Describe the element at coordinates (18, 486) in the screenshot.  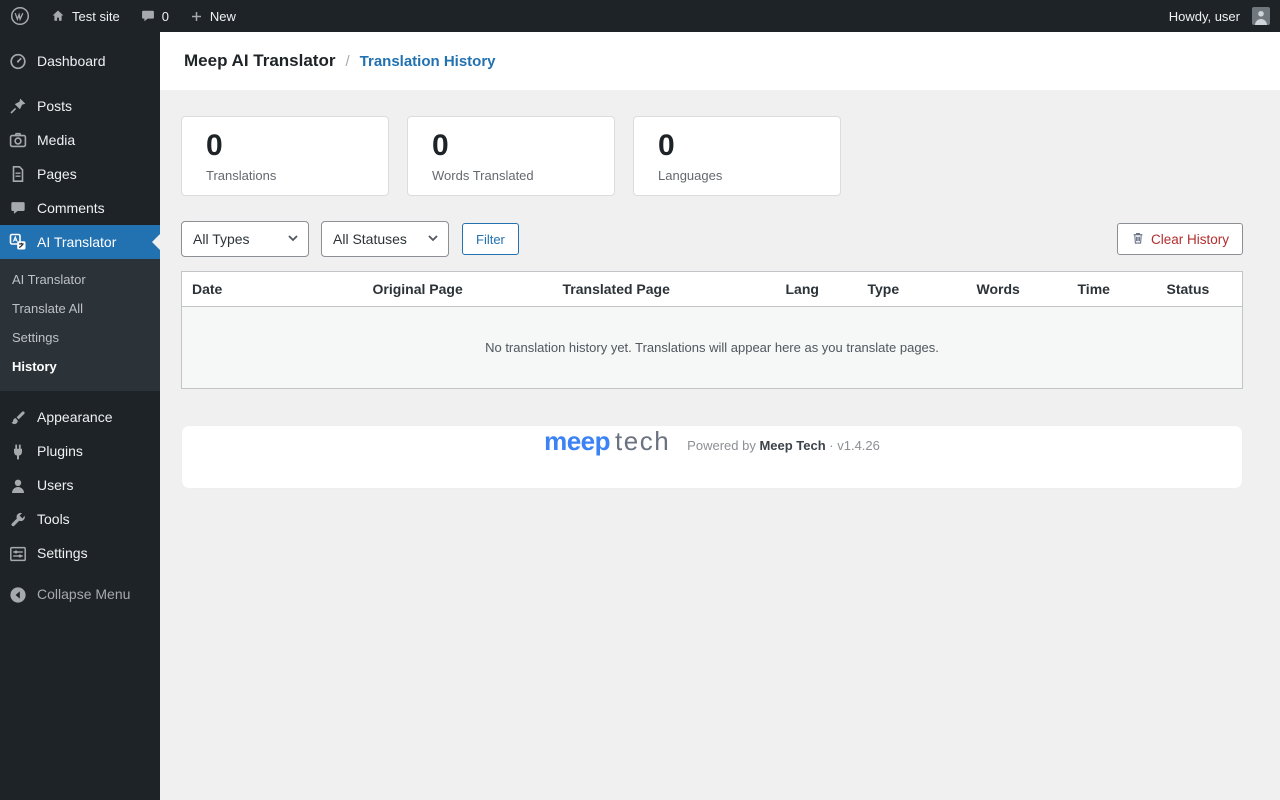
I see `users-icon` at that location.